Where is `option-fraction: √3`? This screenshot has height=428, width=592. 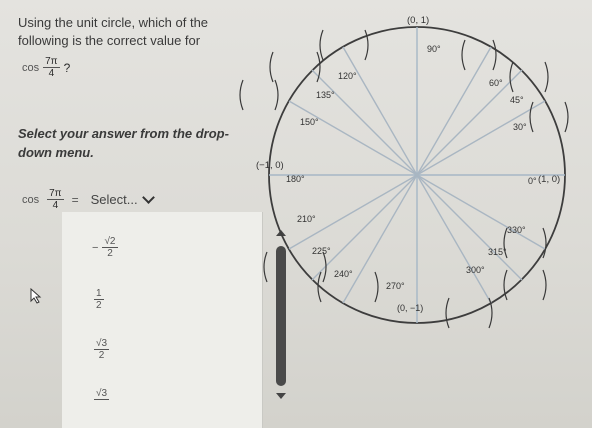
option-fraction: √3 is located at coordinates (102, 394).